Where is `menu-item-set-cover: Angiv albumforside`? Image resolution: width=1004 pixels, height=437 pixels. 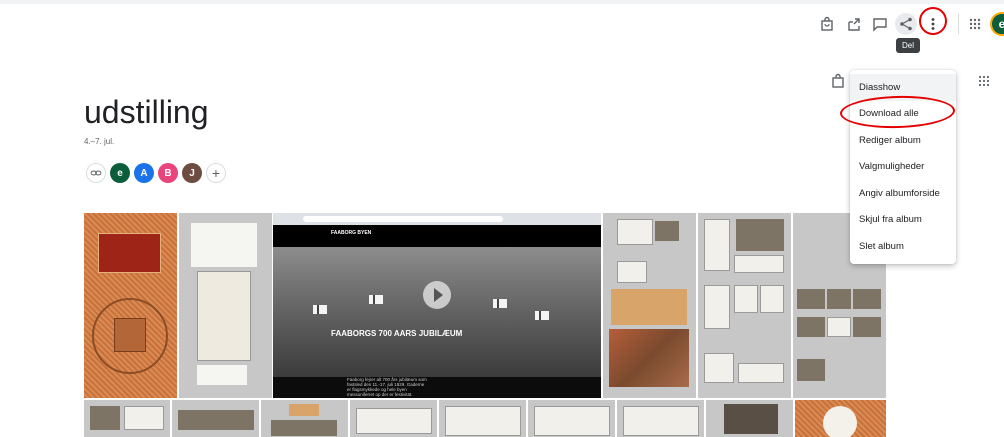 menu-item-set-cover: Angiv albumforside is located at coordinates (903, 193).